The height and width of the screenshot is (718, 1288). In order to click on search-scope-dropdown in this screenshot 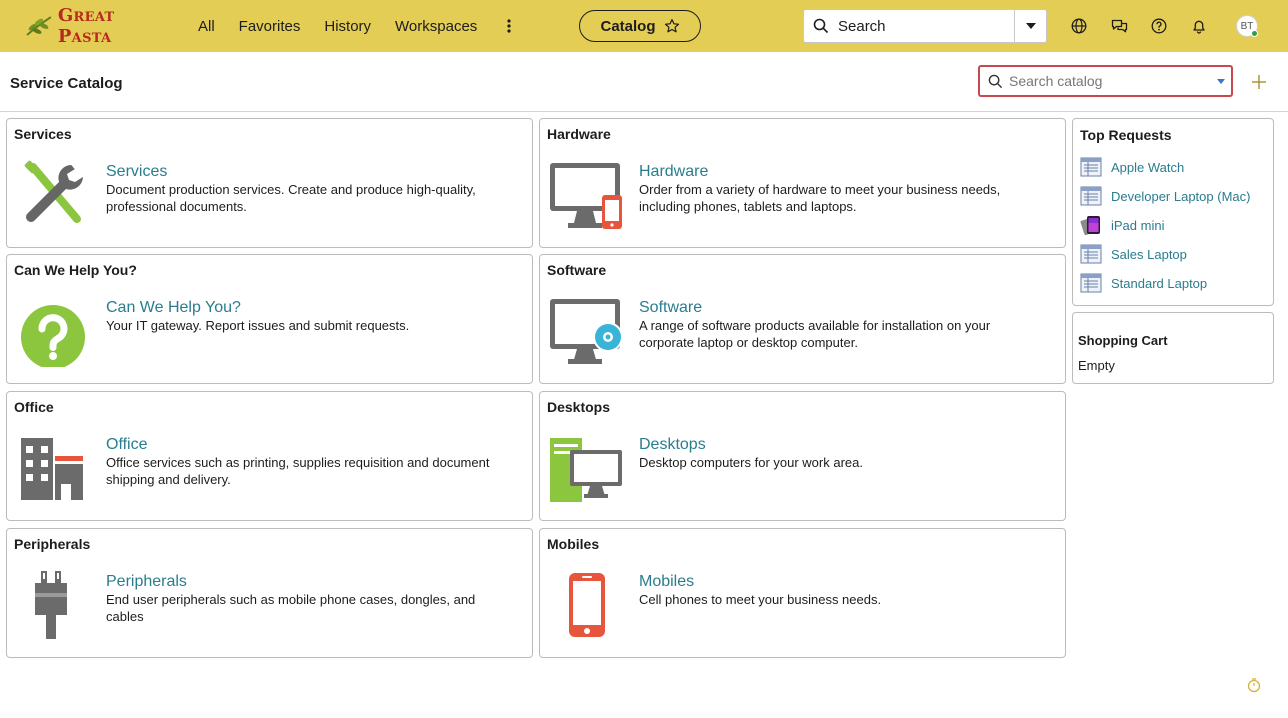, I will do `click(1030, 26)`.